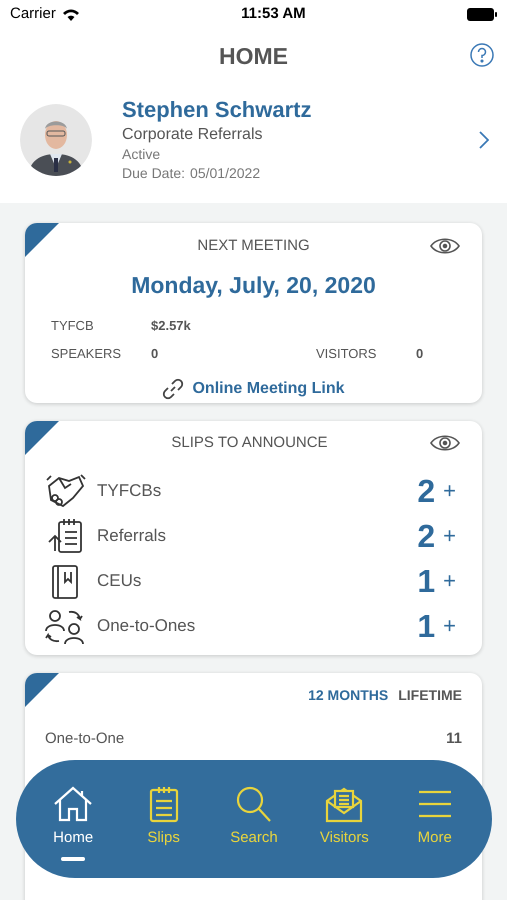 This screenshot has height=900, width=507. Describe the element at coordinates (273, 14) in the screenshot. I see `clock-time: 11:53 AM` at that location.